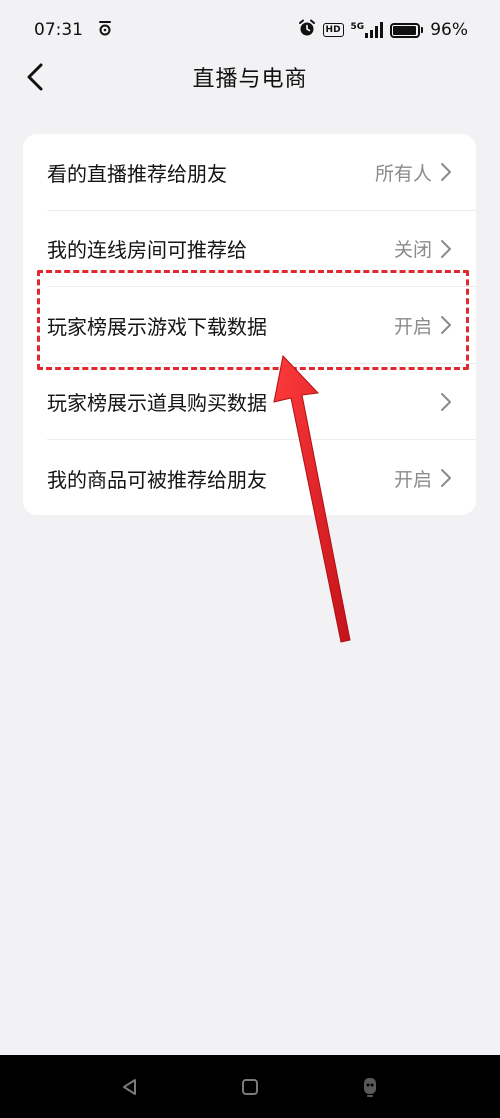 This screenshot has width=500, height=1118. Describe the element at coordinates (367, 30) in the screenshot. I see `signal-icon: 5G` at that location.